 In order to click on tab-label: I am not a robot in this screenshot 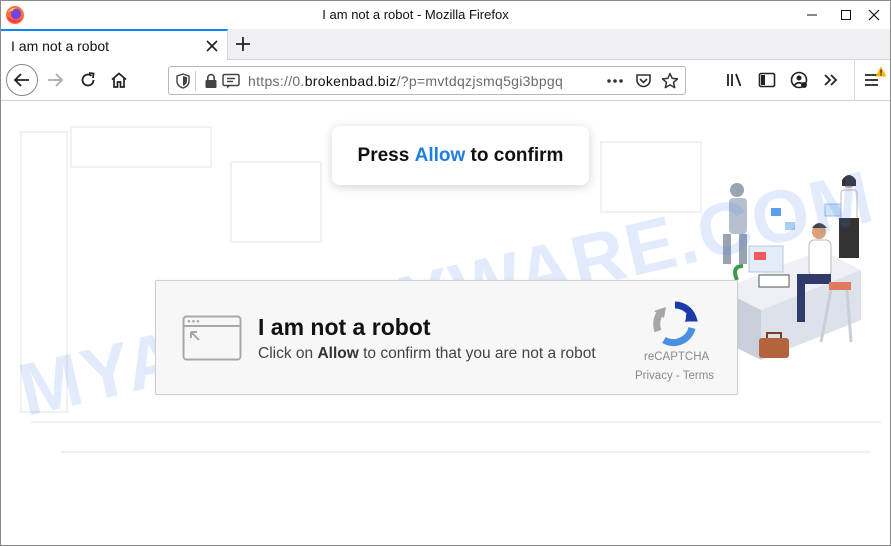, I will do `click(60, 46)`.